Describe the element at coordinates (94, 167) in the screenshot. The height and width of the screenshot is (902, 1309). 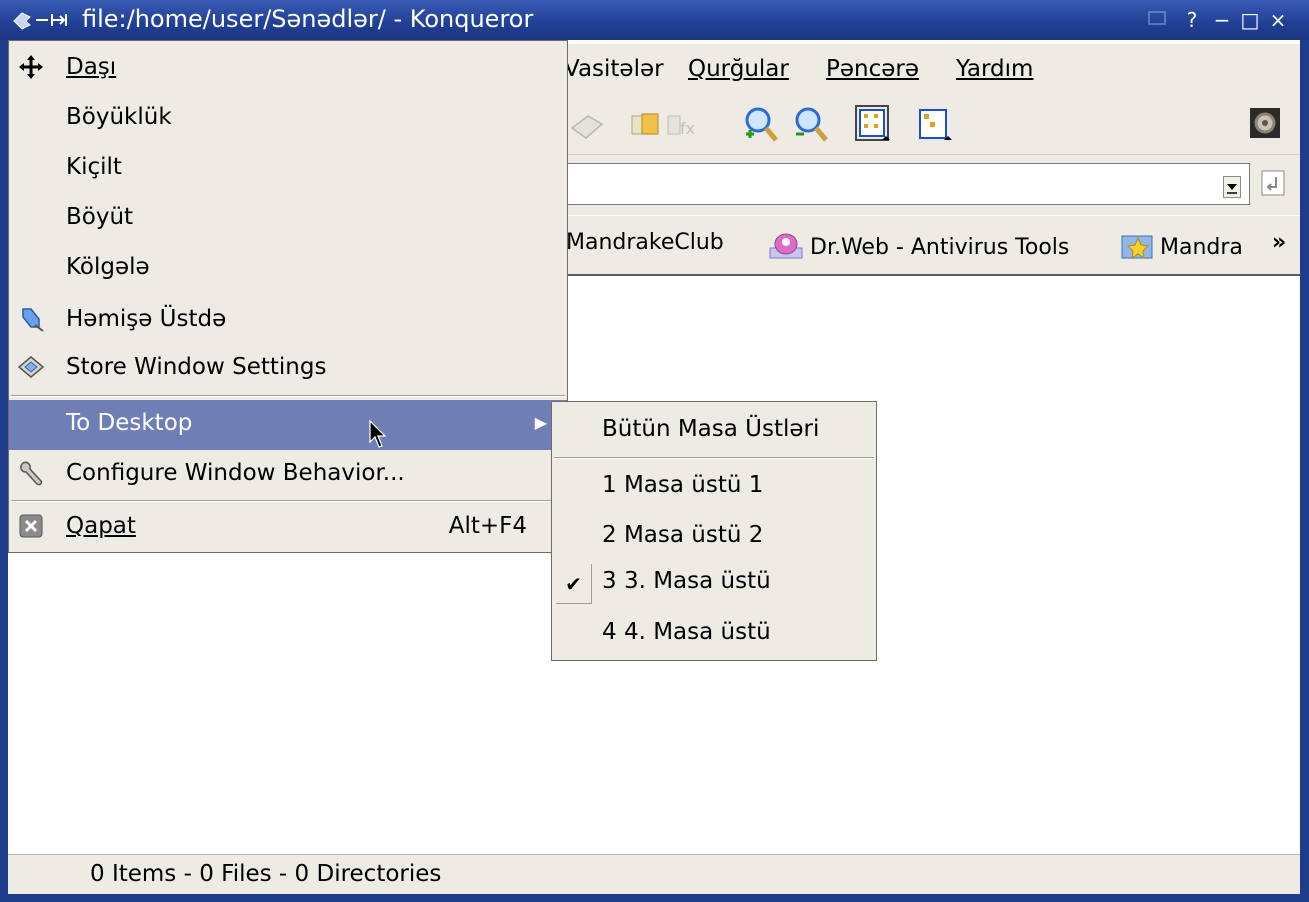
I see `menu-item-minimize-label: Kiçilt` at that location.